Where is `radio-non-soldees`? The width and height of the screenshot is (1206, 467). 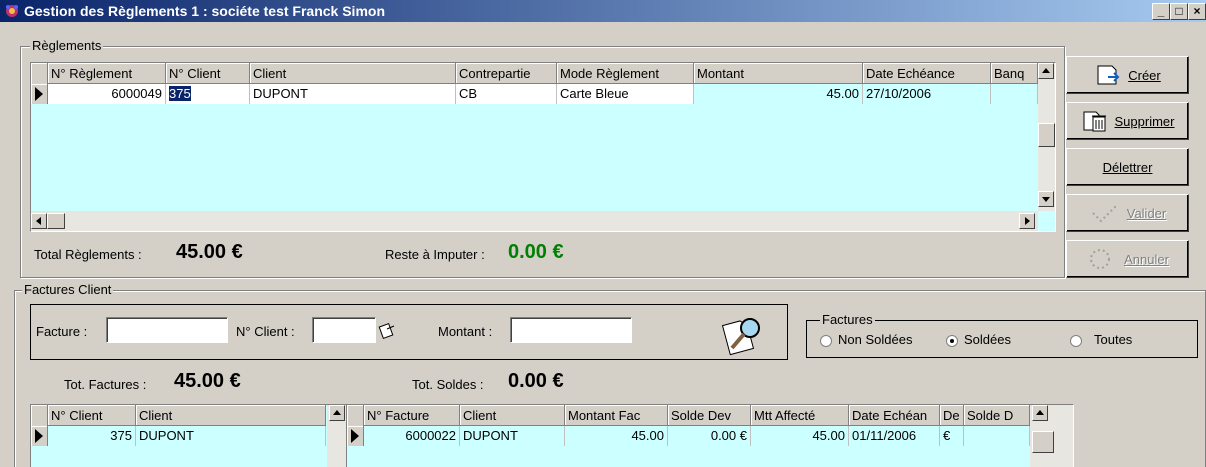 radio-non-soldees is located at coordinates (826, 341).